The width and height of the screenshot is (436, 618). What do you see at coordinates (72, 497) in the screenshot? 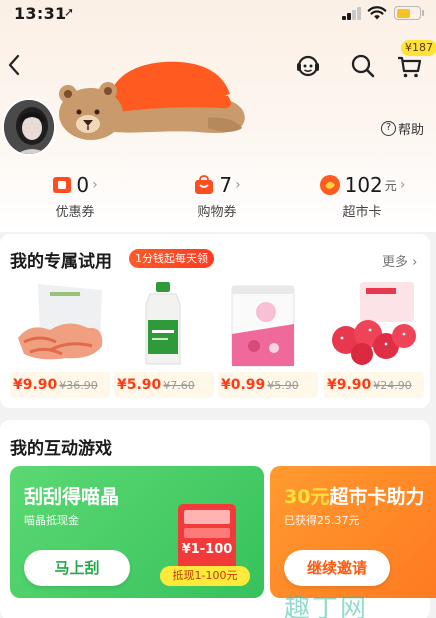
I see `game-title: 刮刮得喵晶` at bounding box center [72, 497].